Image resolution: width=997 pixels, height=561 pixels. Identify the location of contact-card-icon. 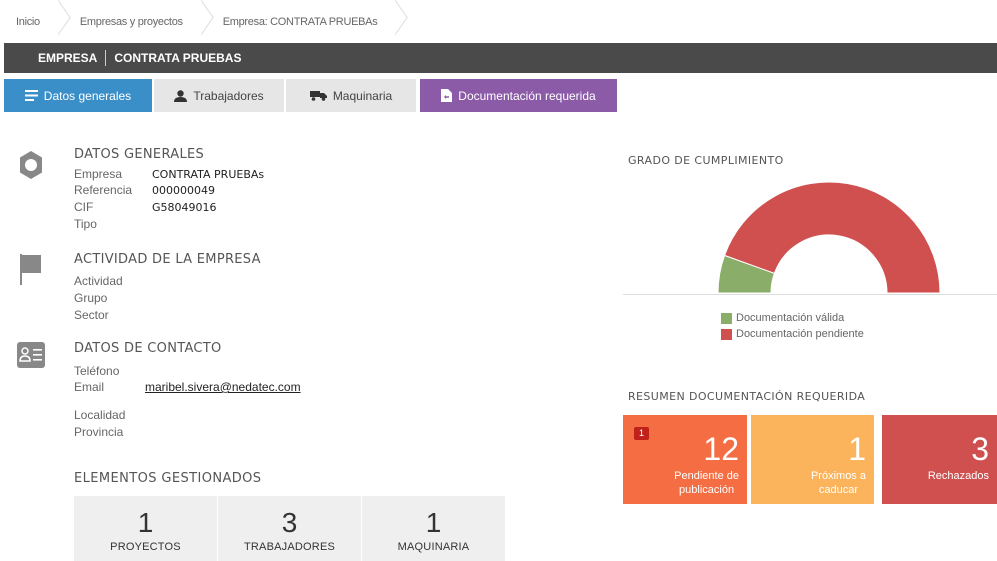
(31, 356).